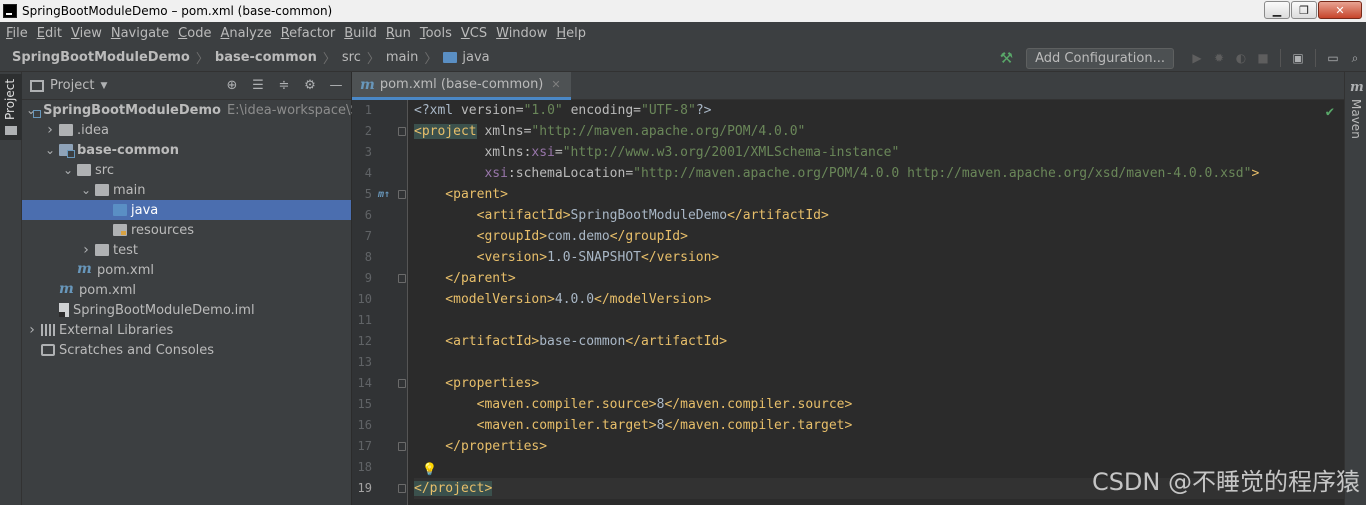  What do you see at coordinates (380, 425) in the screenshot?
I see `gutter-line: 16` at bounding box center [380, 425].